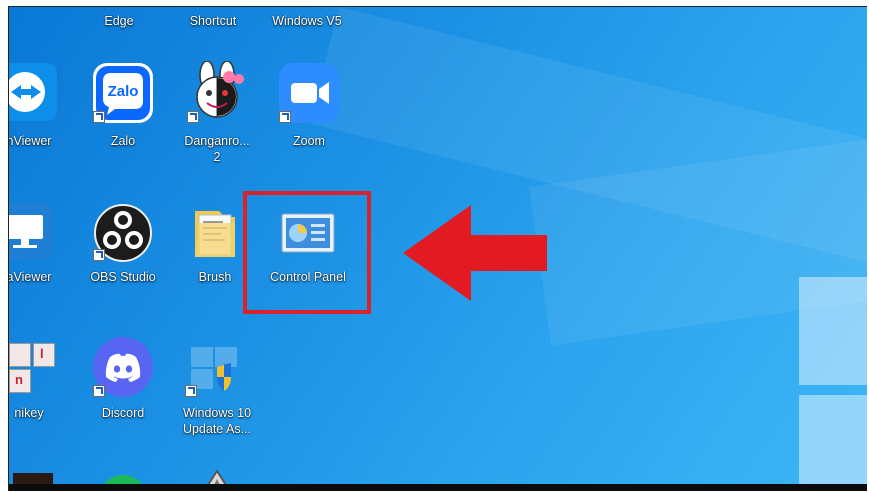  Describe the element at coordinates (217, 157) in the screenshot. I see `danganronpa-label-line2: 2` at that location.